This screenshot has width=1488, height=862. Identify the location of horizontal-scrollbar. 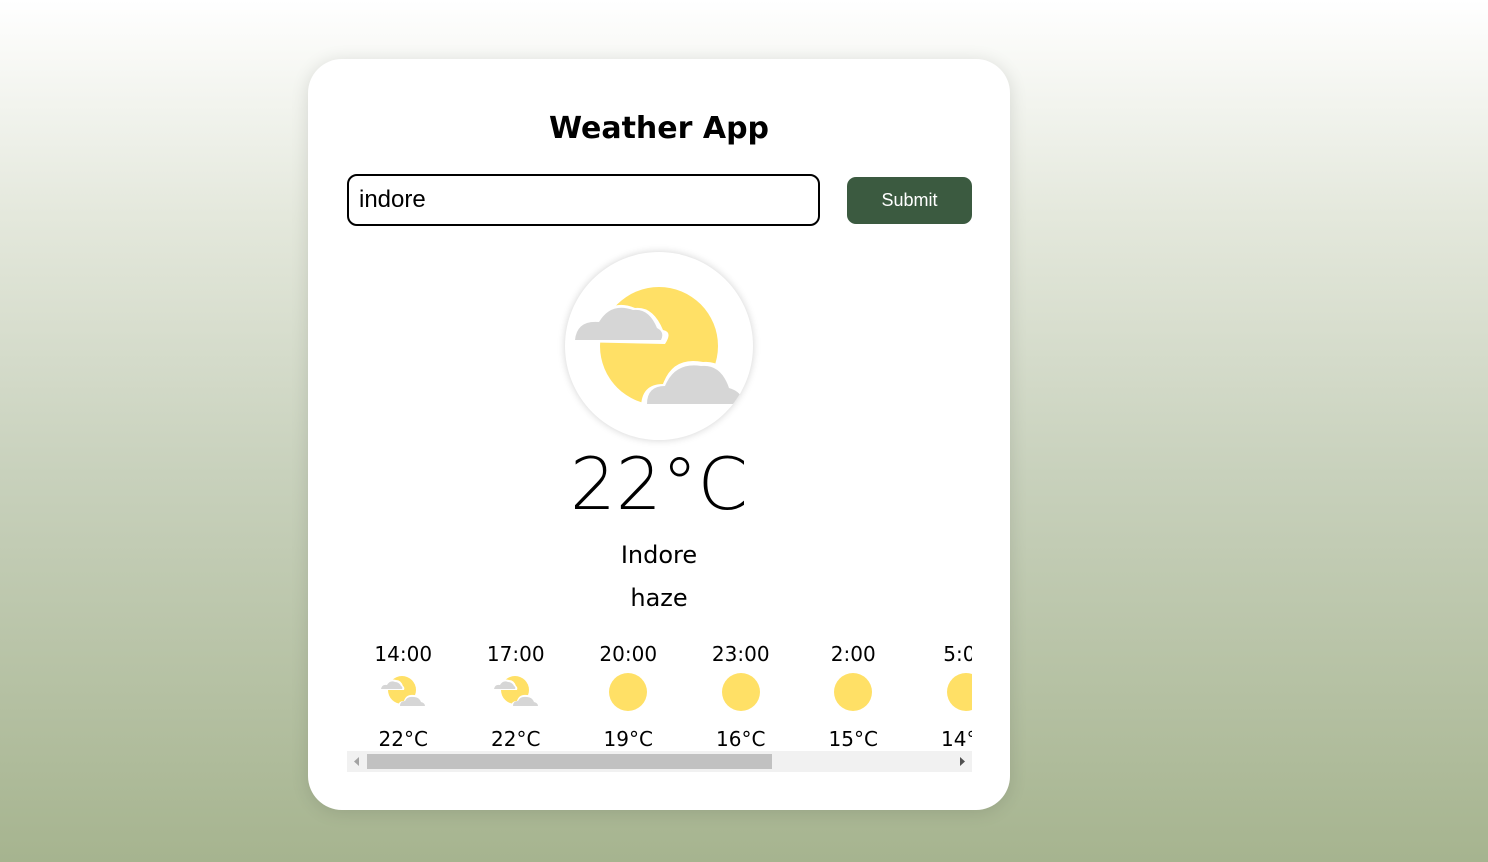
(659, 761).